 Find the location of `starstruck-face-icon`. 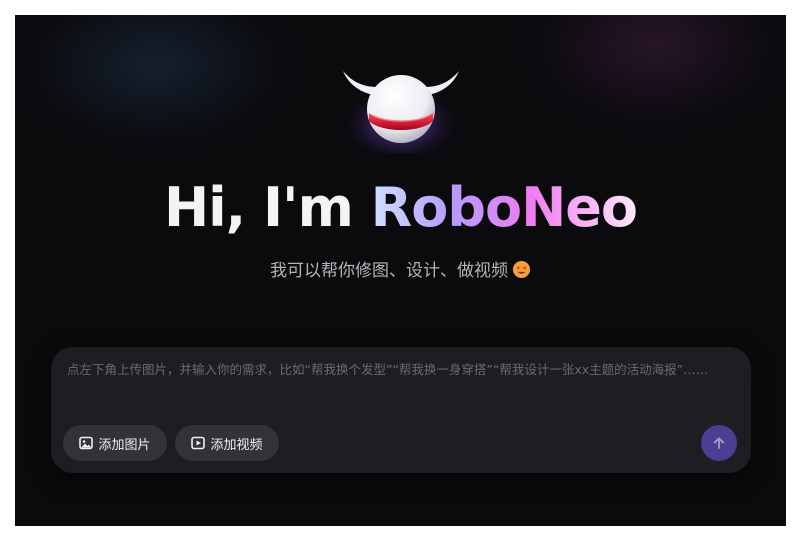

starstruck-face-icon is located at coordinates (521, 269).